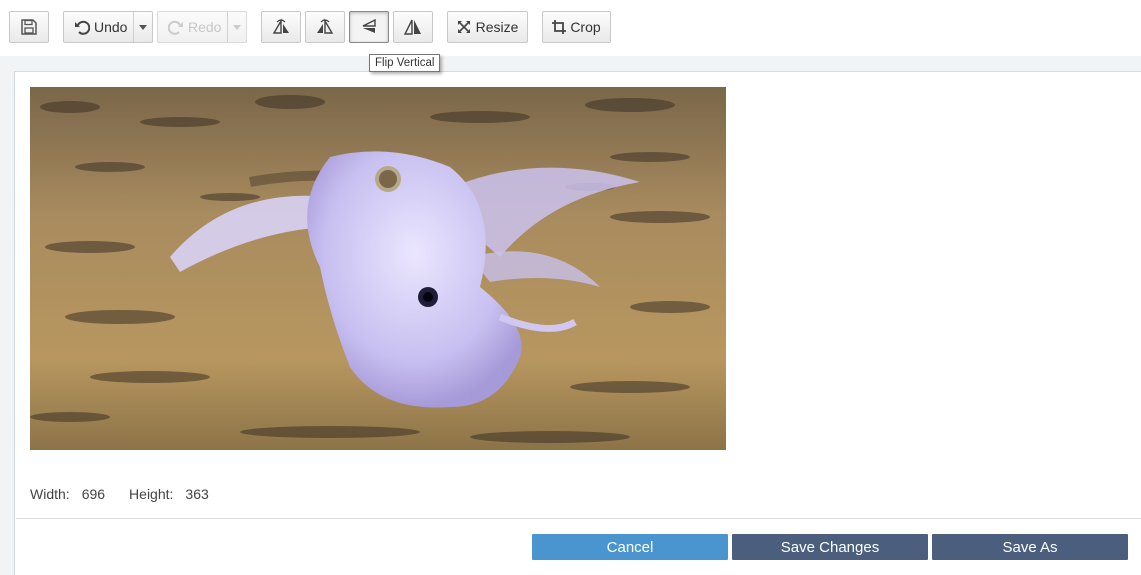 This screenshot has height=575, width=1141. What do you see at coordinates (50, 494) in the screenshot?
I see `width-label: Width:` at bounding box center [50, 494].